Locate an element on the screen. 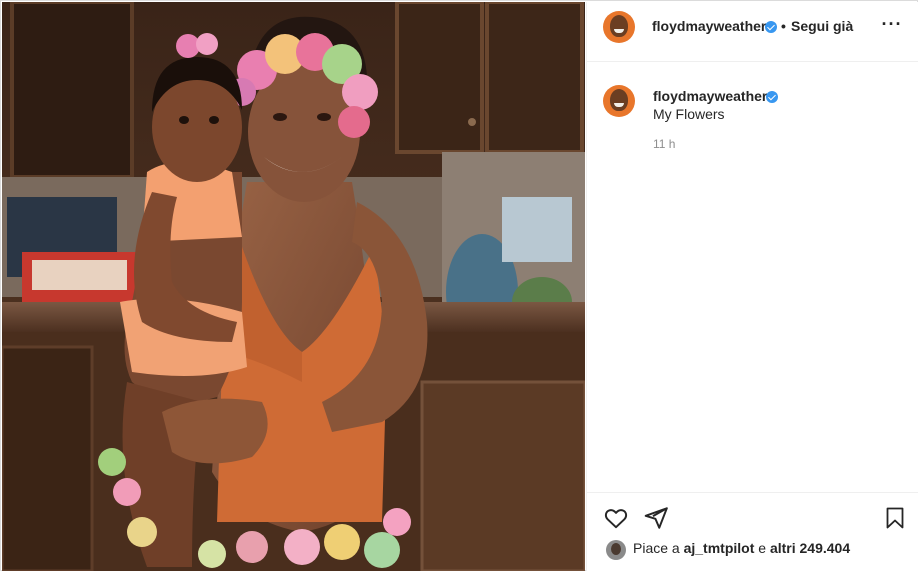 This screenshot has width=918, height=571. likes-others-link: altri 249.404 is located at coordinates (810, 548).